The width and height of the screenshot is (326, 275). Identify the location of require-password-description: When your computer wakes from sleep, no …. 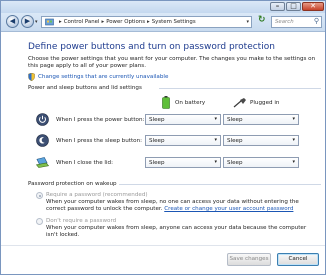
(180, 206).